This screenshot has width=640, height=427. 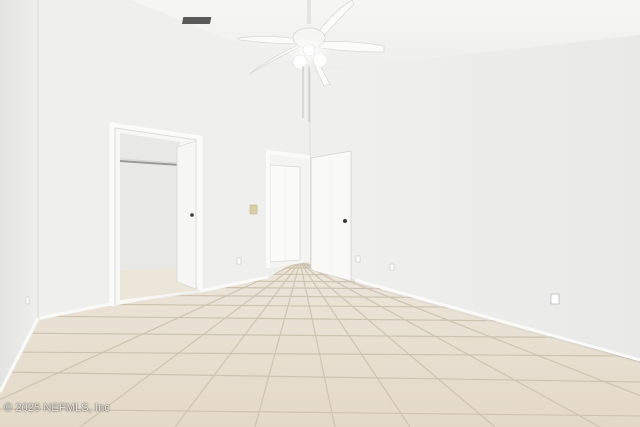 What do you see at coordinates (300, 62) in the screenshot?
I see `fan-light-left` at bounding box center [300, 62].